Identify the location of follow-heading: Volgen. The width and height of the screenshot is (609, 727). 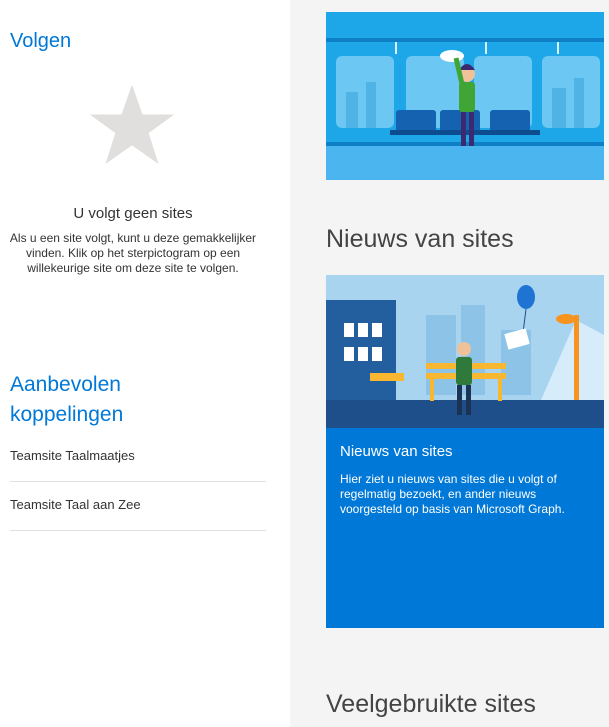
(41, 41).